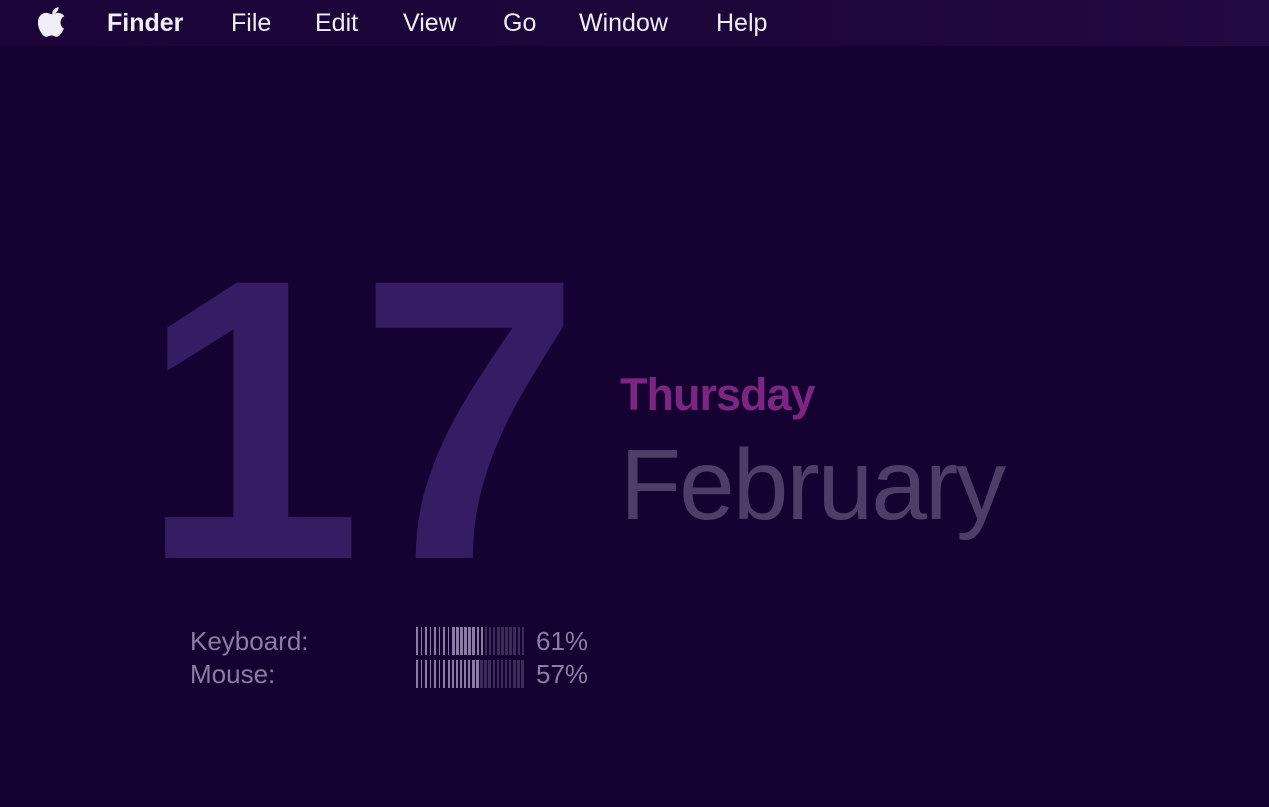 The image size is (1269, 807). What do you see at coordinates (233, 674) in the screenshot?
I see `mouse-battery-label: Mouse:` at bounding box center [233, 674].